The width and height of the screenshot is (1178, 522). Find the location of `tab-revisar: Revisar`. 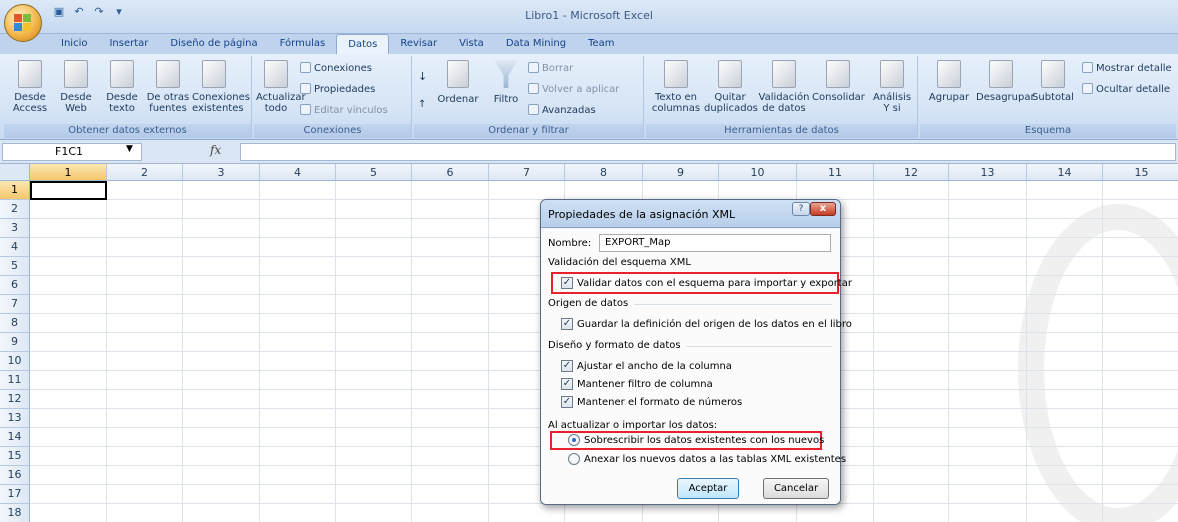

tab-revisar: Revisar is located at coordinates (418, 44).